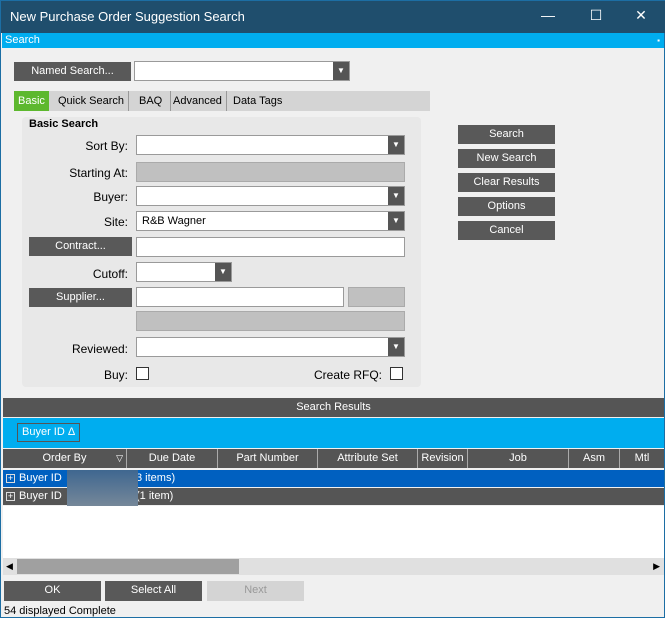 This screenshot has height=618, width=665. What do you see at coordinates (128, 566) in the screenshot?
I see `scrollbar-thumb` at bounding box center [128, 566].